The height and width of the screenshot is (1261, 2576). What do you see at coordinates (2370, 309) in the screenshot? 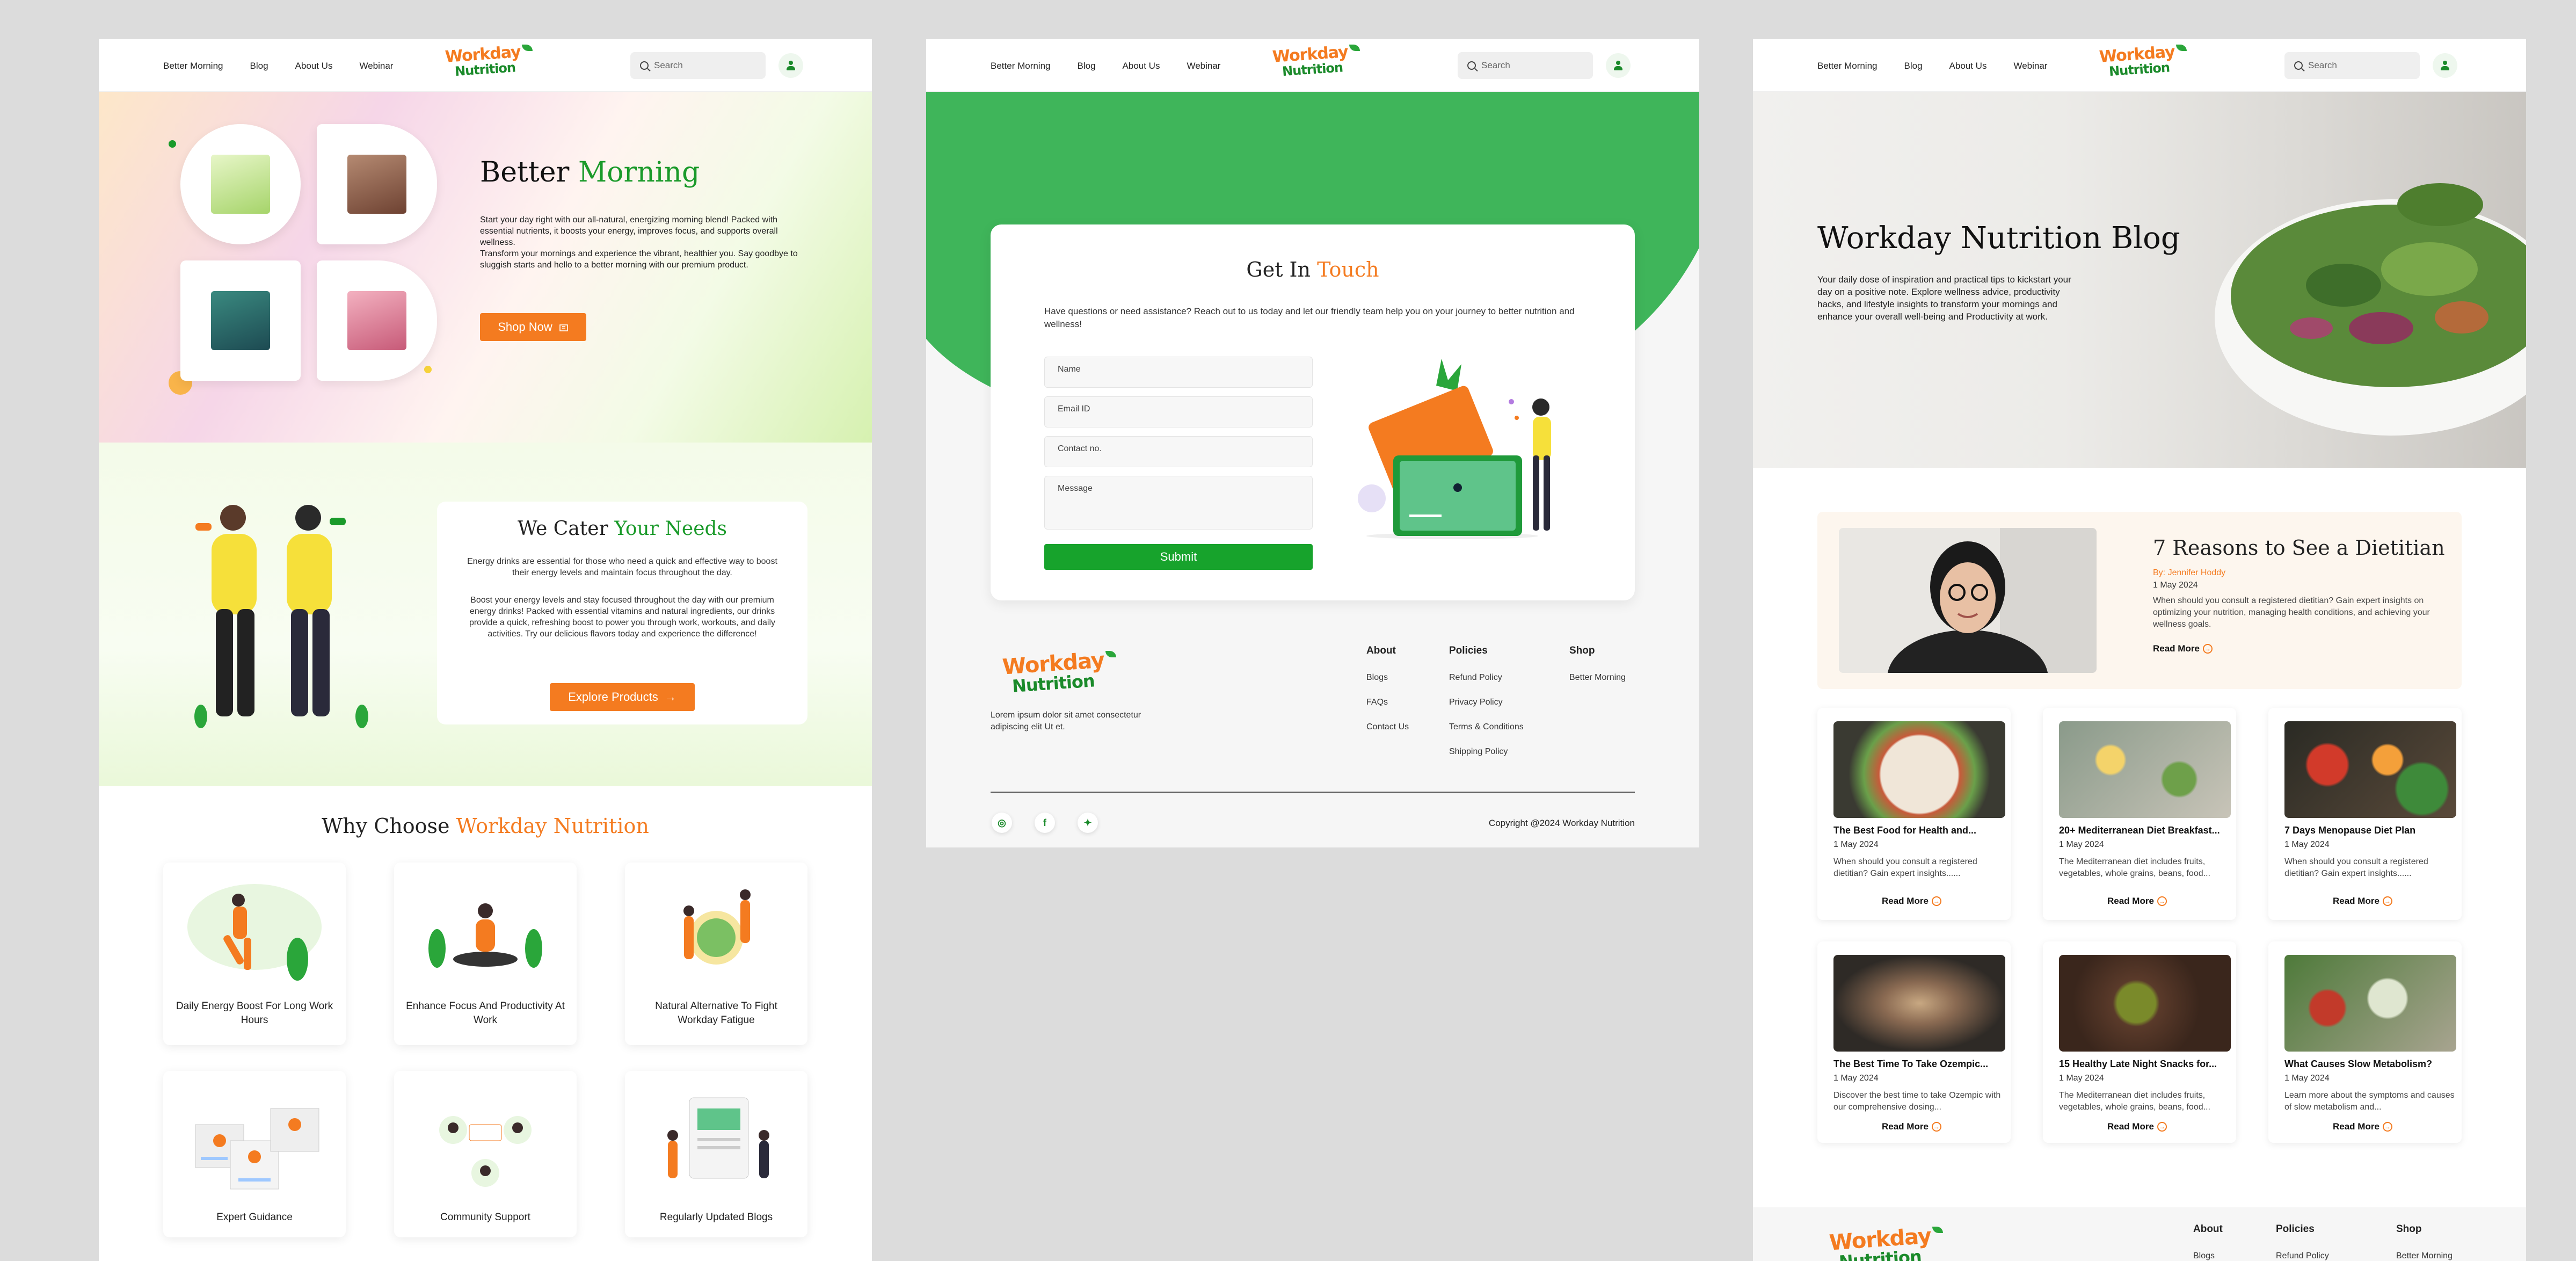
I see `salad-bowl-image` at bounding box center [2370, 309].